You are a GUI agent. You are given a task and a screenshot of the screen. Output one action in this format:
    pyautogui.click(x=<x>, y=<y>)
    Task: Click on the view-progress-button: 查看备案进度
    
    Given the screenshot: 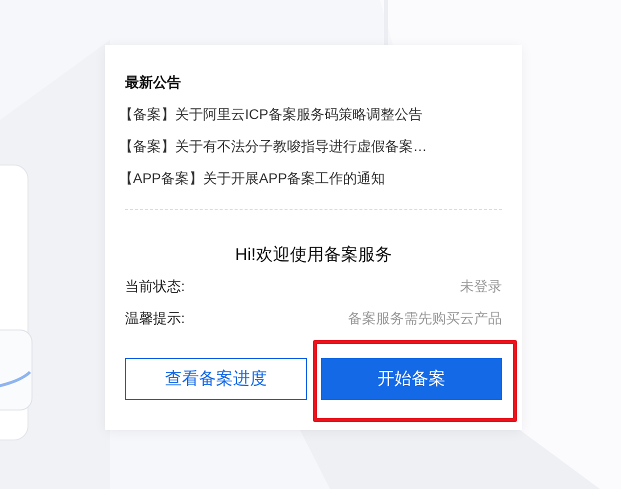 What is the action you would take?
    pyautogui.click(x=215, y=379)
    